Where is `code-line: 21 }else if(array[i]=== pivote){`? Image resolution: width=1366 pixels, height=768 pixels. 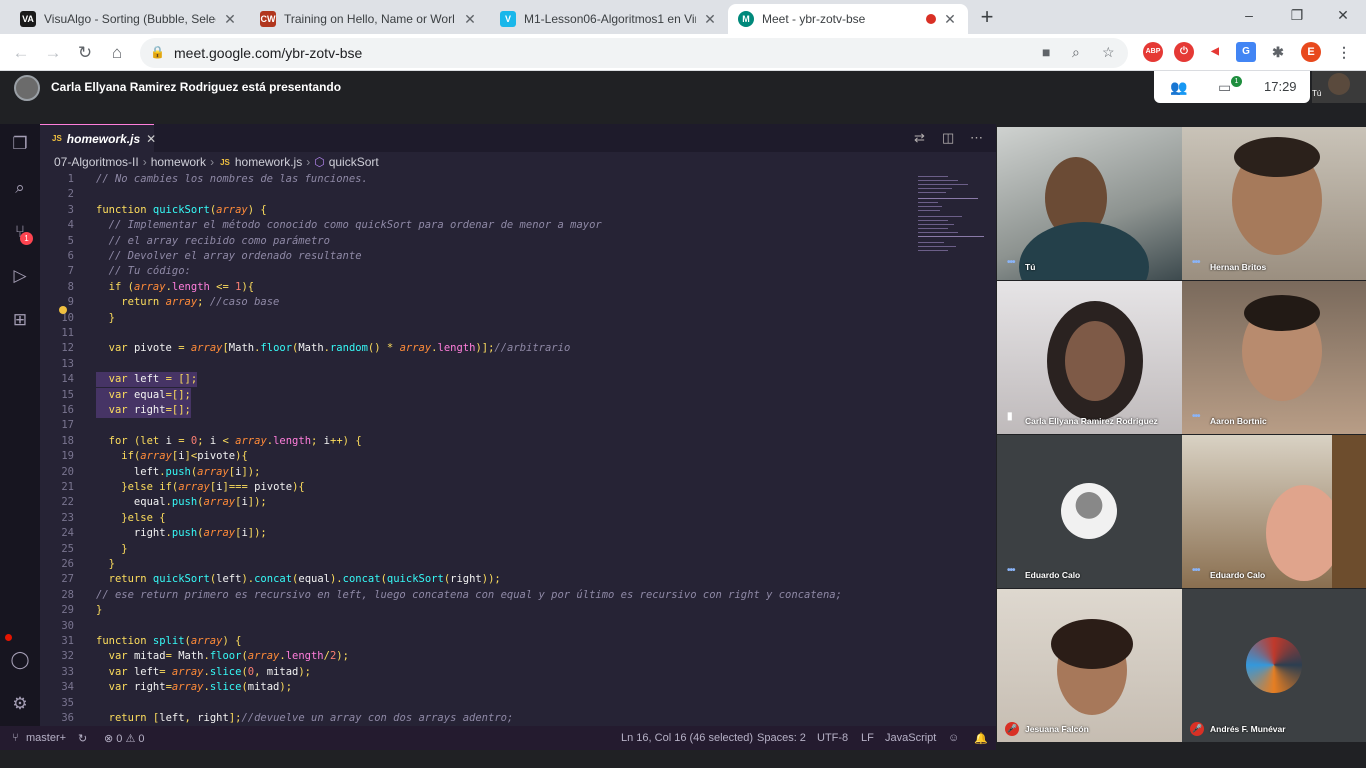 code-line: 21 }else if(array[i]=== pivote){ is located at coordinates (480, 487).